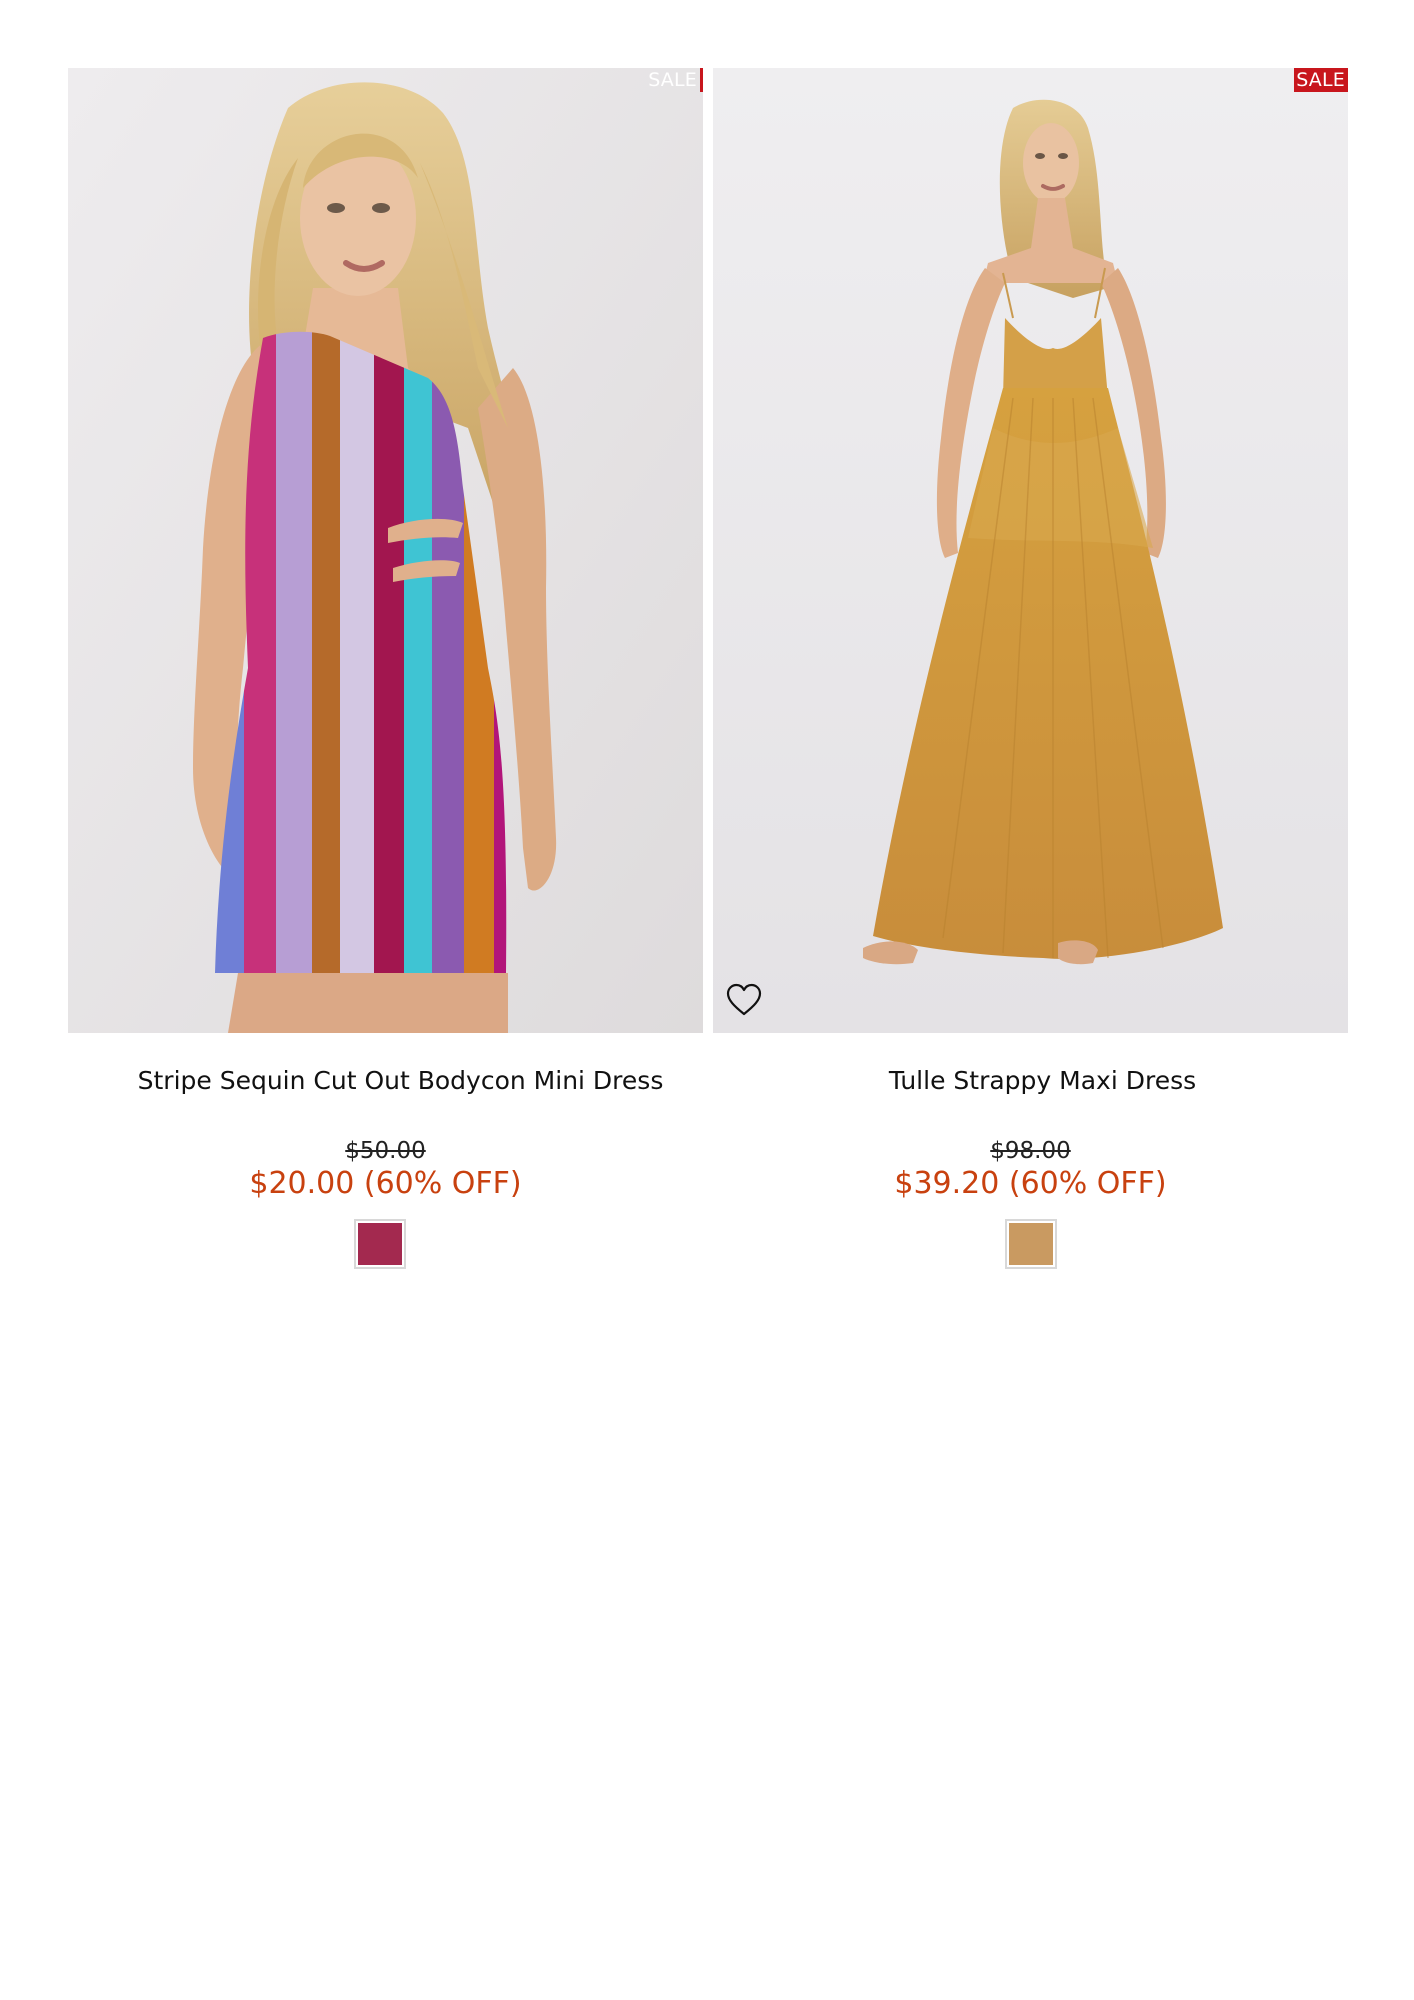  I want to click on original-price: $50.00, so click(385, 1151).